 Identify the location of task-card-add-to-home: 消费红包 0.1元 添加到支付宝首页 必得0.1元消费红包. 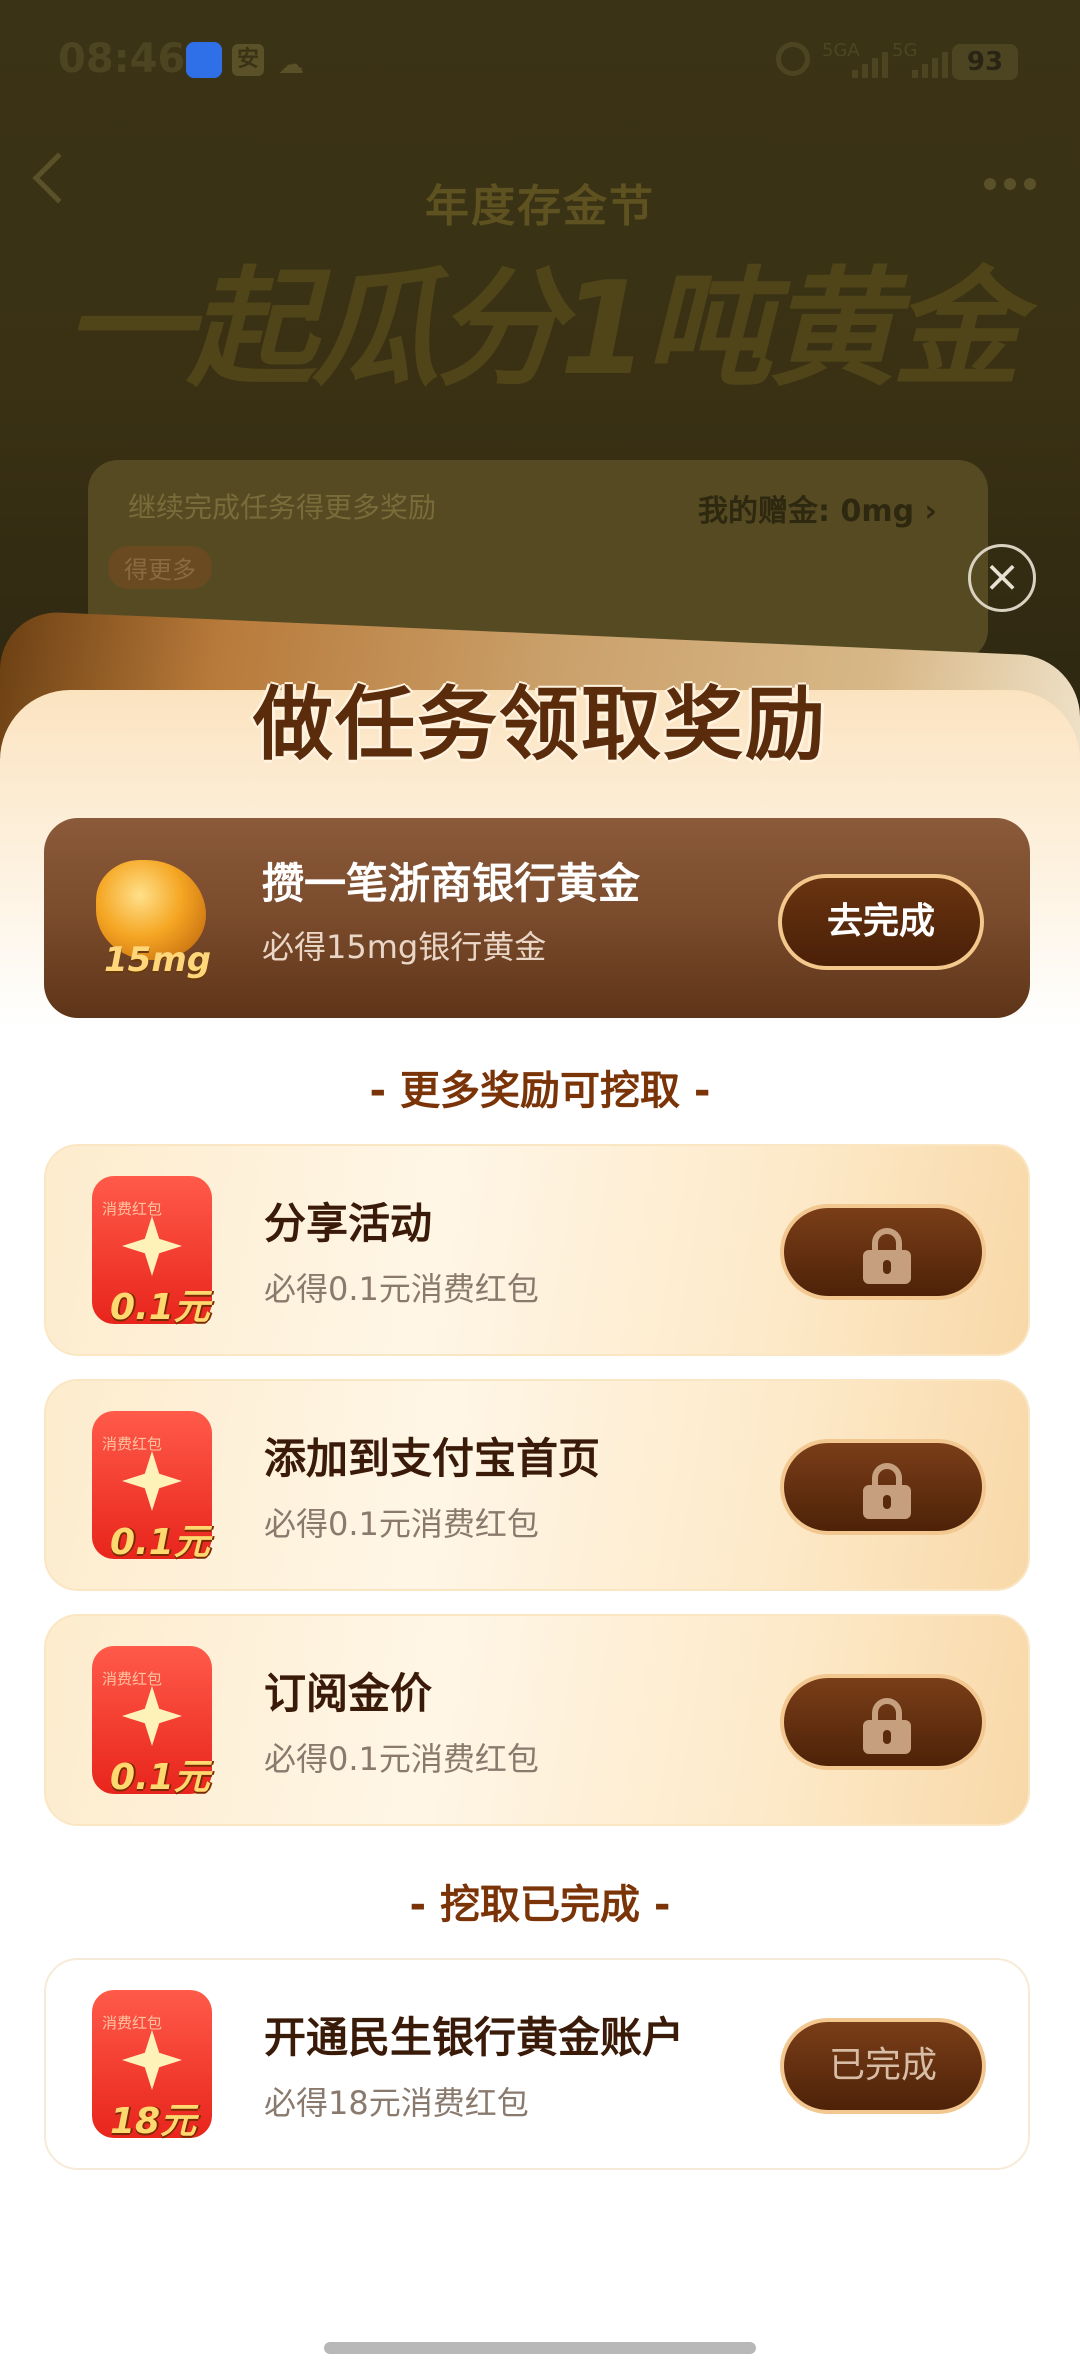
(537, 1485).